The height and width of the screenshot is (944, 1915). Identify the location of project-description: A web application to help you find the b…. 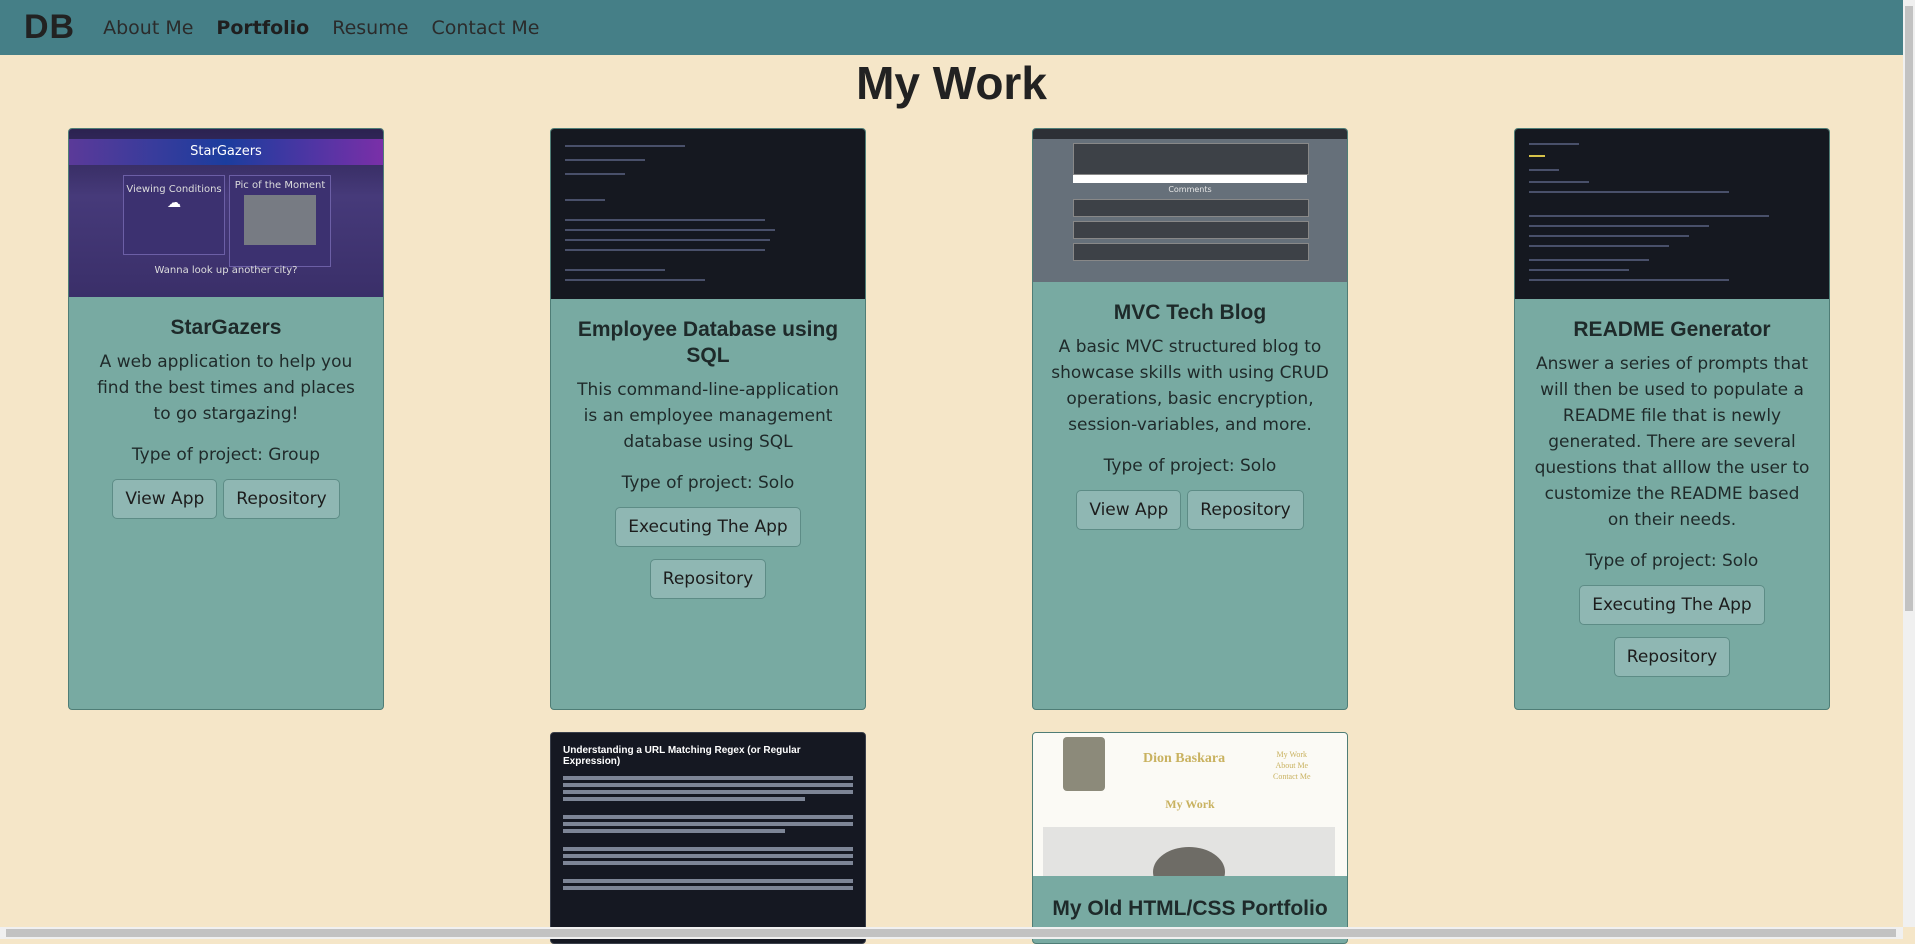
(226, 388).